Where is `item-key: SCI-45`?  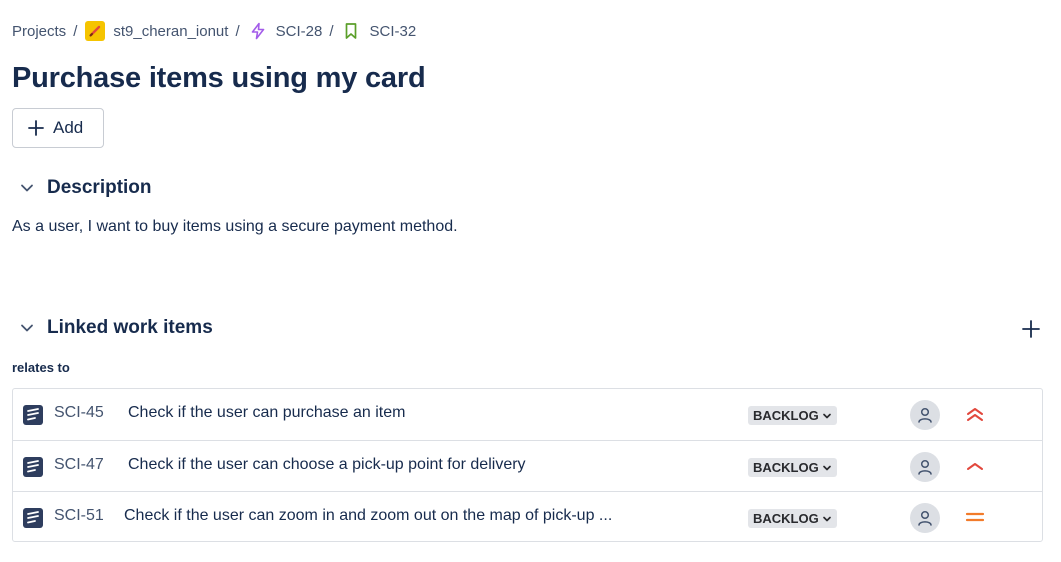
item-key: SCI-45 is located at coordinates (79, 413).